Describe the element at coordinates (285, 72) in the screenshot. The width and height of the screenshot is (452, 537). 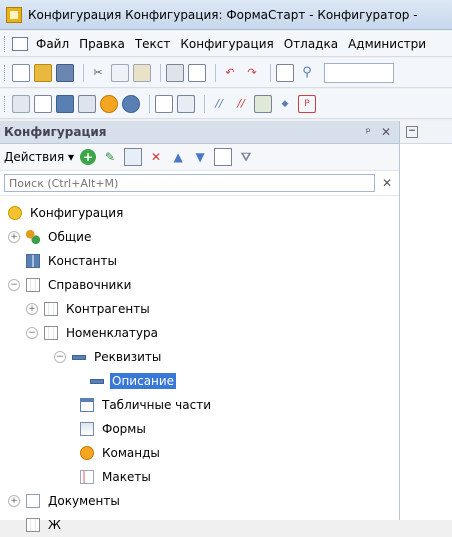
I see `find-in-file-icon` at that location.